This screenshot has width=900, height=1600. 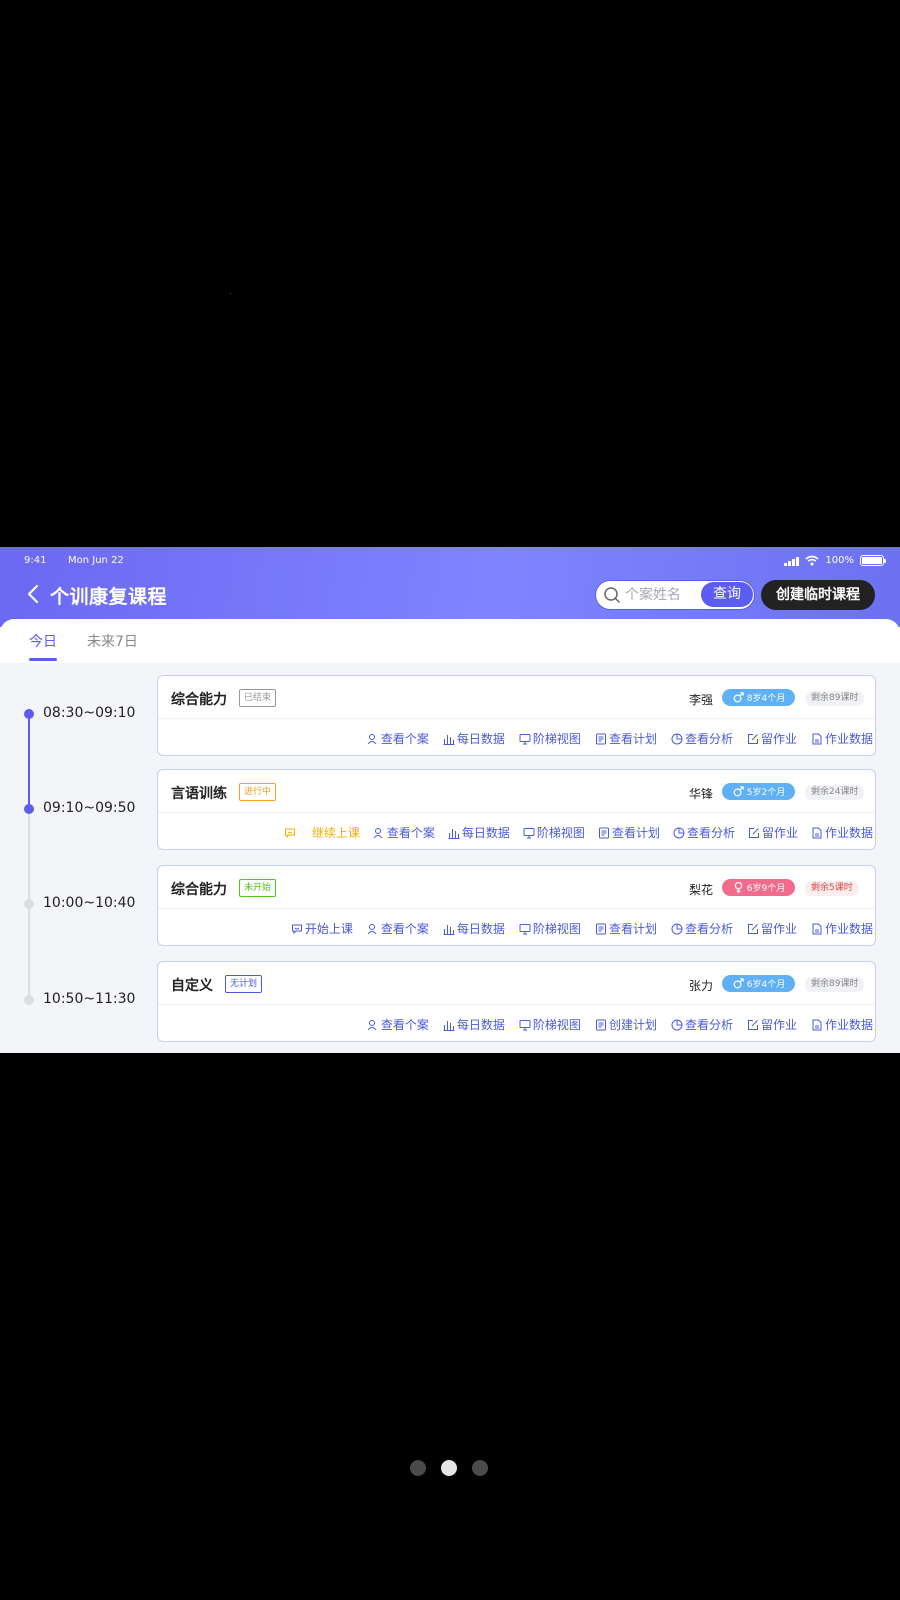 I want to click on action-bar: 开始上课 查看个案 每日数据 阶梯视图 查看计划 查看分析 留作业 作业数据, so click(x=582, y=928).